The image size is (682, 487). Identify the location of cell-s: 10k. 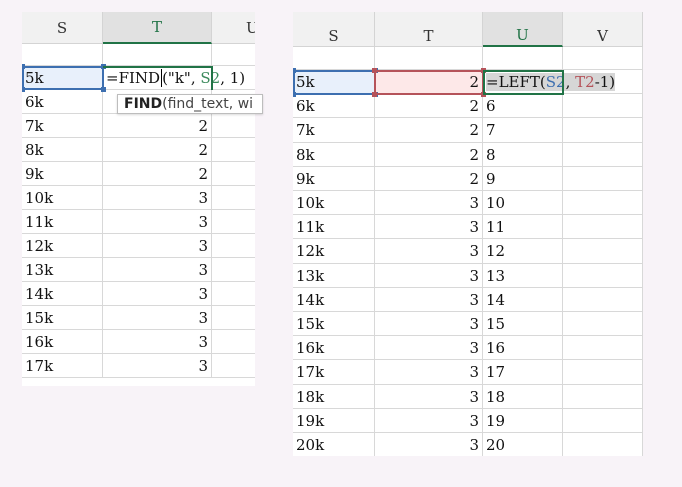
(334, 203).